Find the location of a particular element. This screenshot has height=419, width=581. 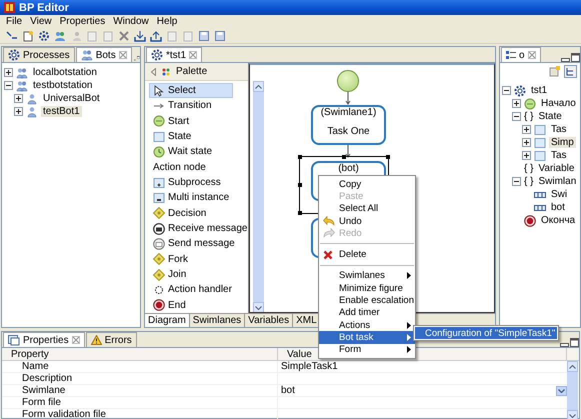

palette-item: End is located at coordinates (200, 305).